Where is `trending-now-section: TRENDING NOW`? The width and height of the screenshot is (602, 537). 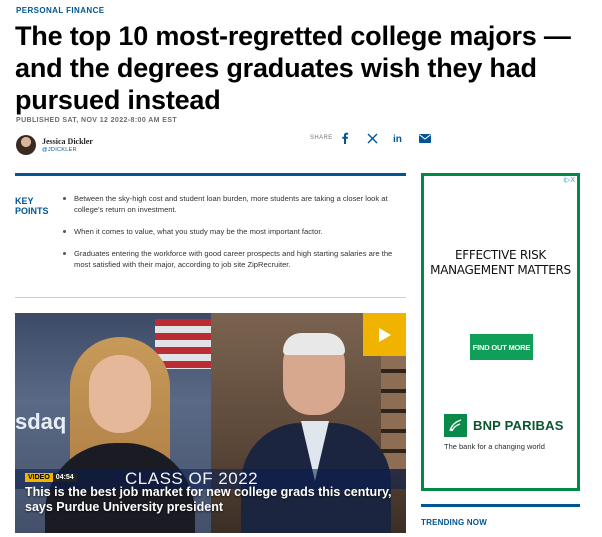
trending-now-section: TRENDING NOW is located at coordinates (500, 518).